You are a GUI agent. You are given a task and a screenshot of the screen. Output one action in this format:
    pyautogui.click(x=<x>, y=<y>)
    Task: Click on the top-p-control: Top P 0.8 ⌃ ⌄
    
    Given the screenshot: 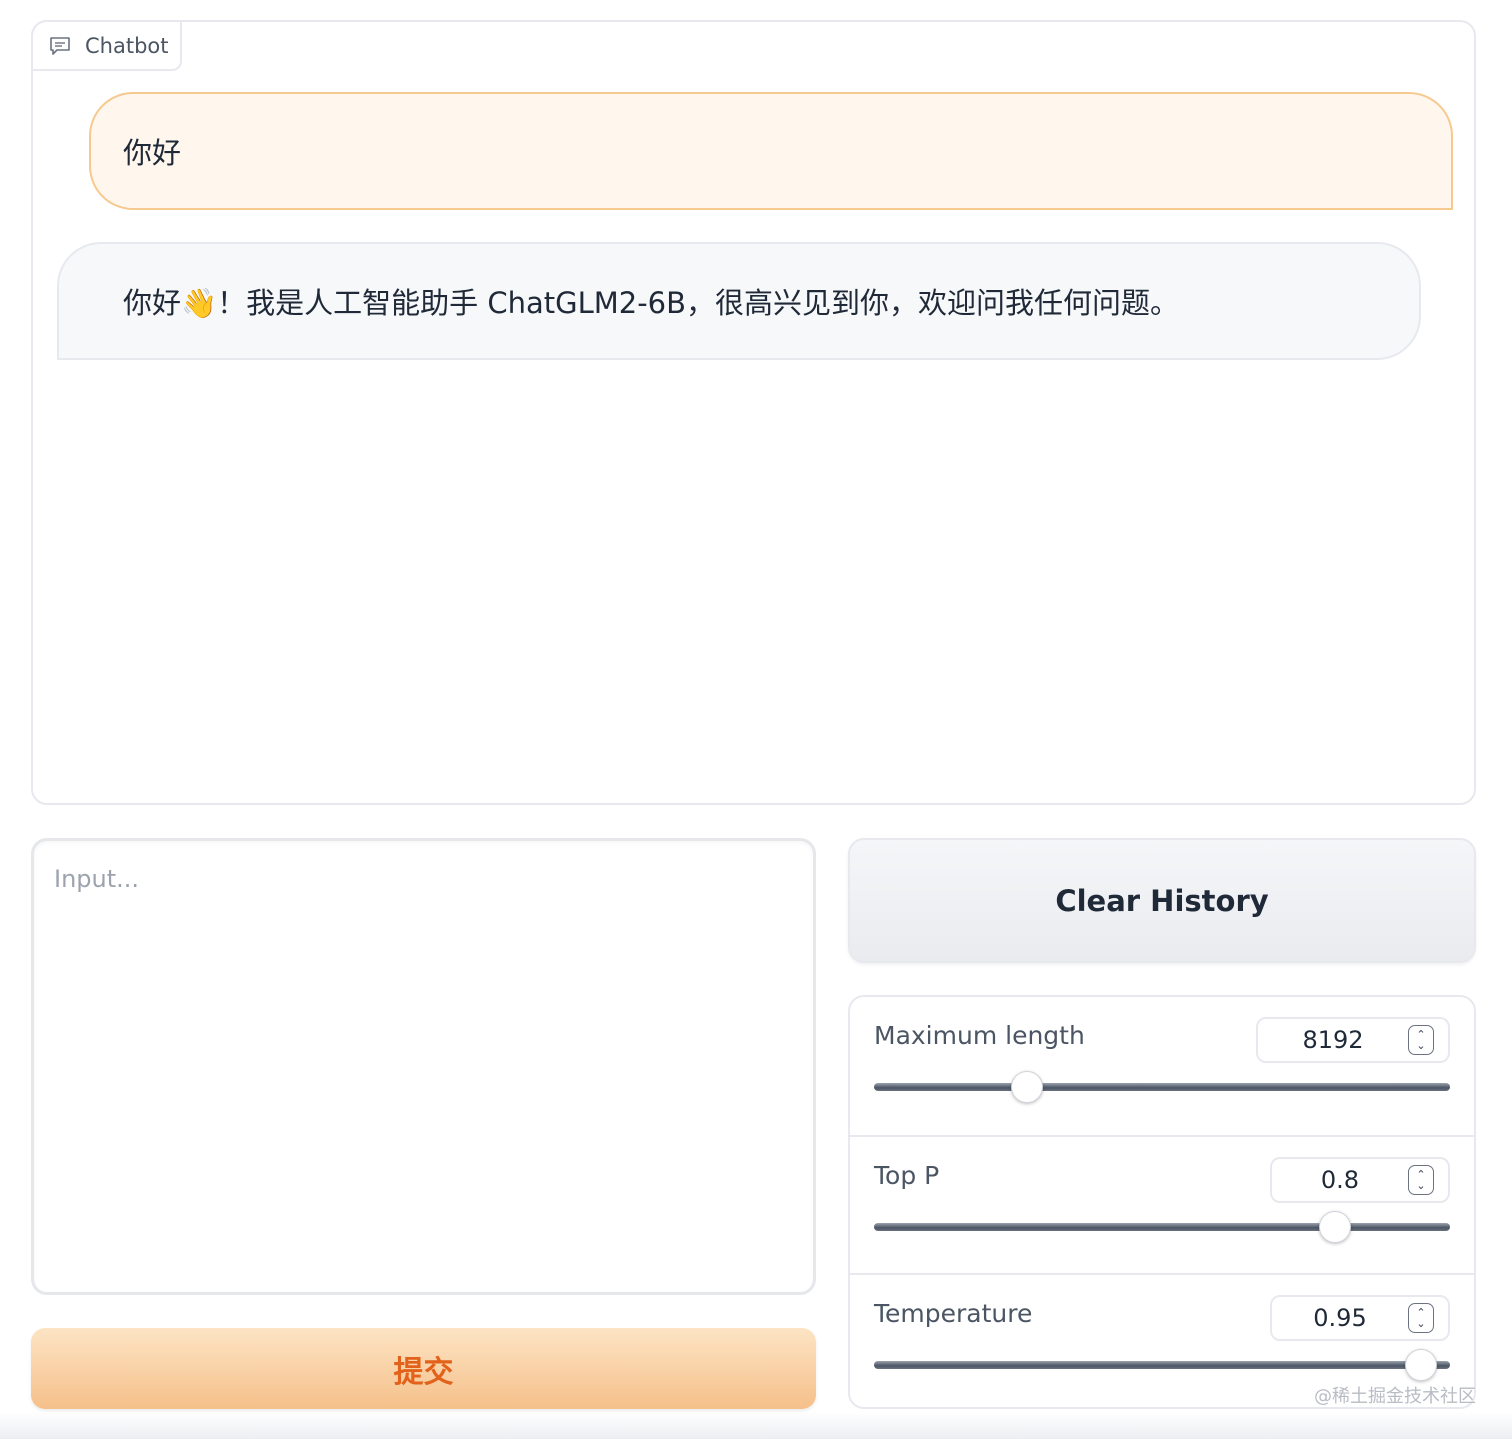 What is the action you would take?
    pyautogui.click(x=1162, y=1204)
    